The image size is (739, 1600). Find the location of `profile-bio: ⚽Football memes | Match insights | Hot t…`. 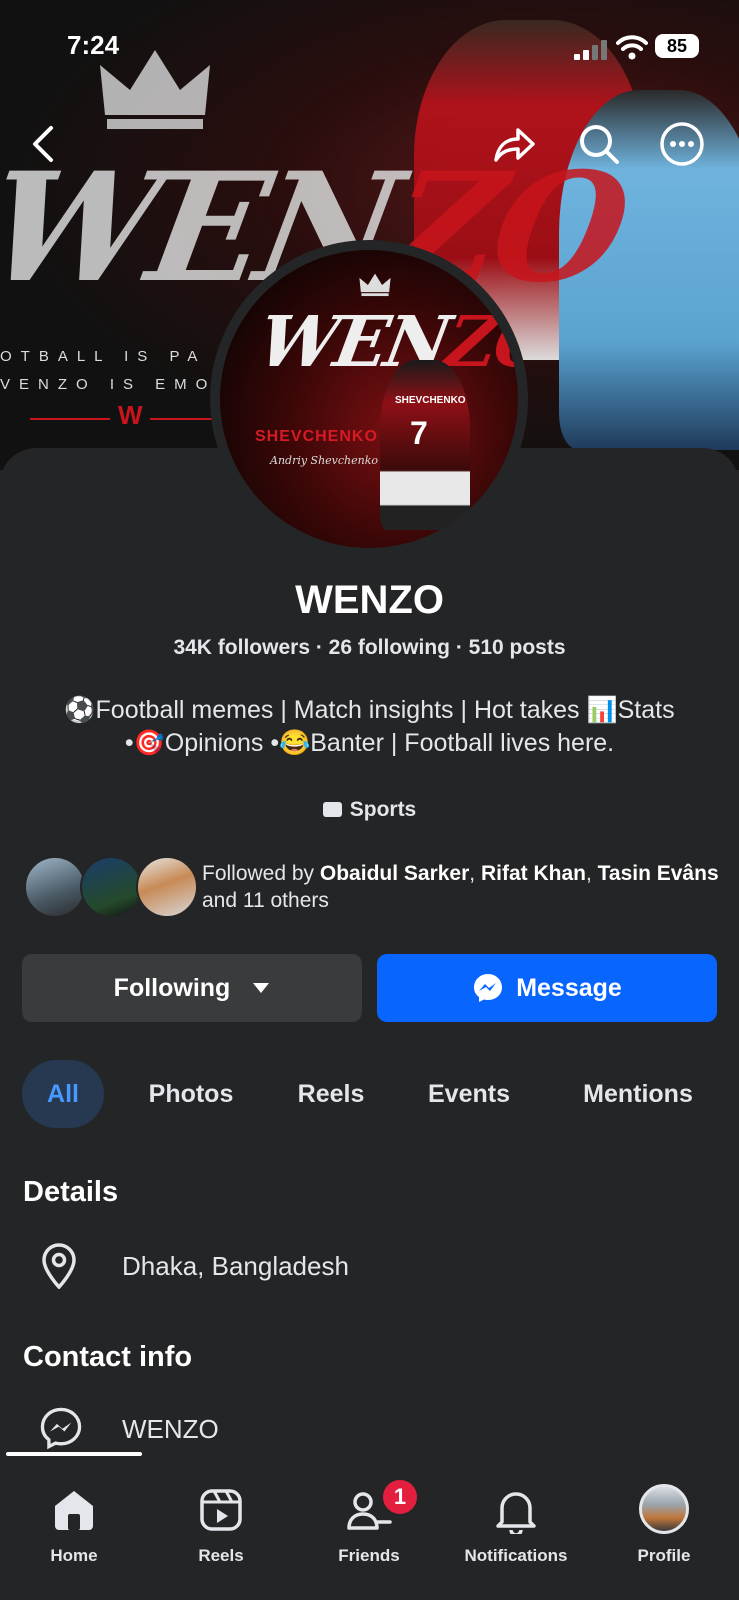

profile-bio: ⚽Football memes | Match insights | Hot t… is located at coordinates (369, 727).